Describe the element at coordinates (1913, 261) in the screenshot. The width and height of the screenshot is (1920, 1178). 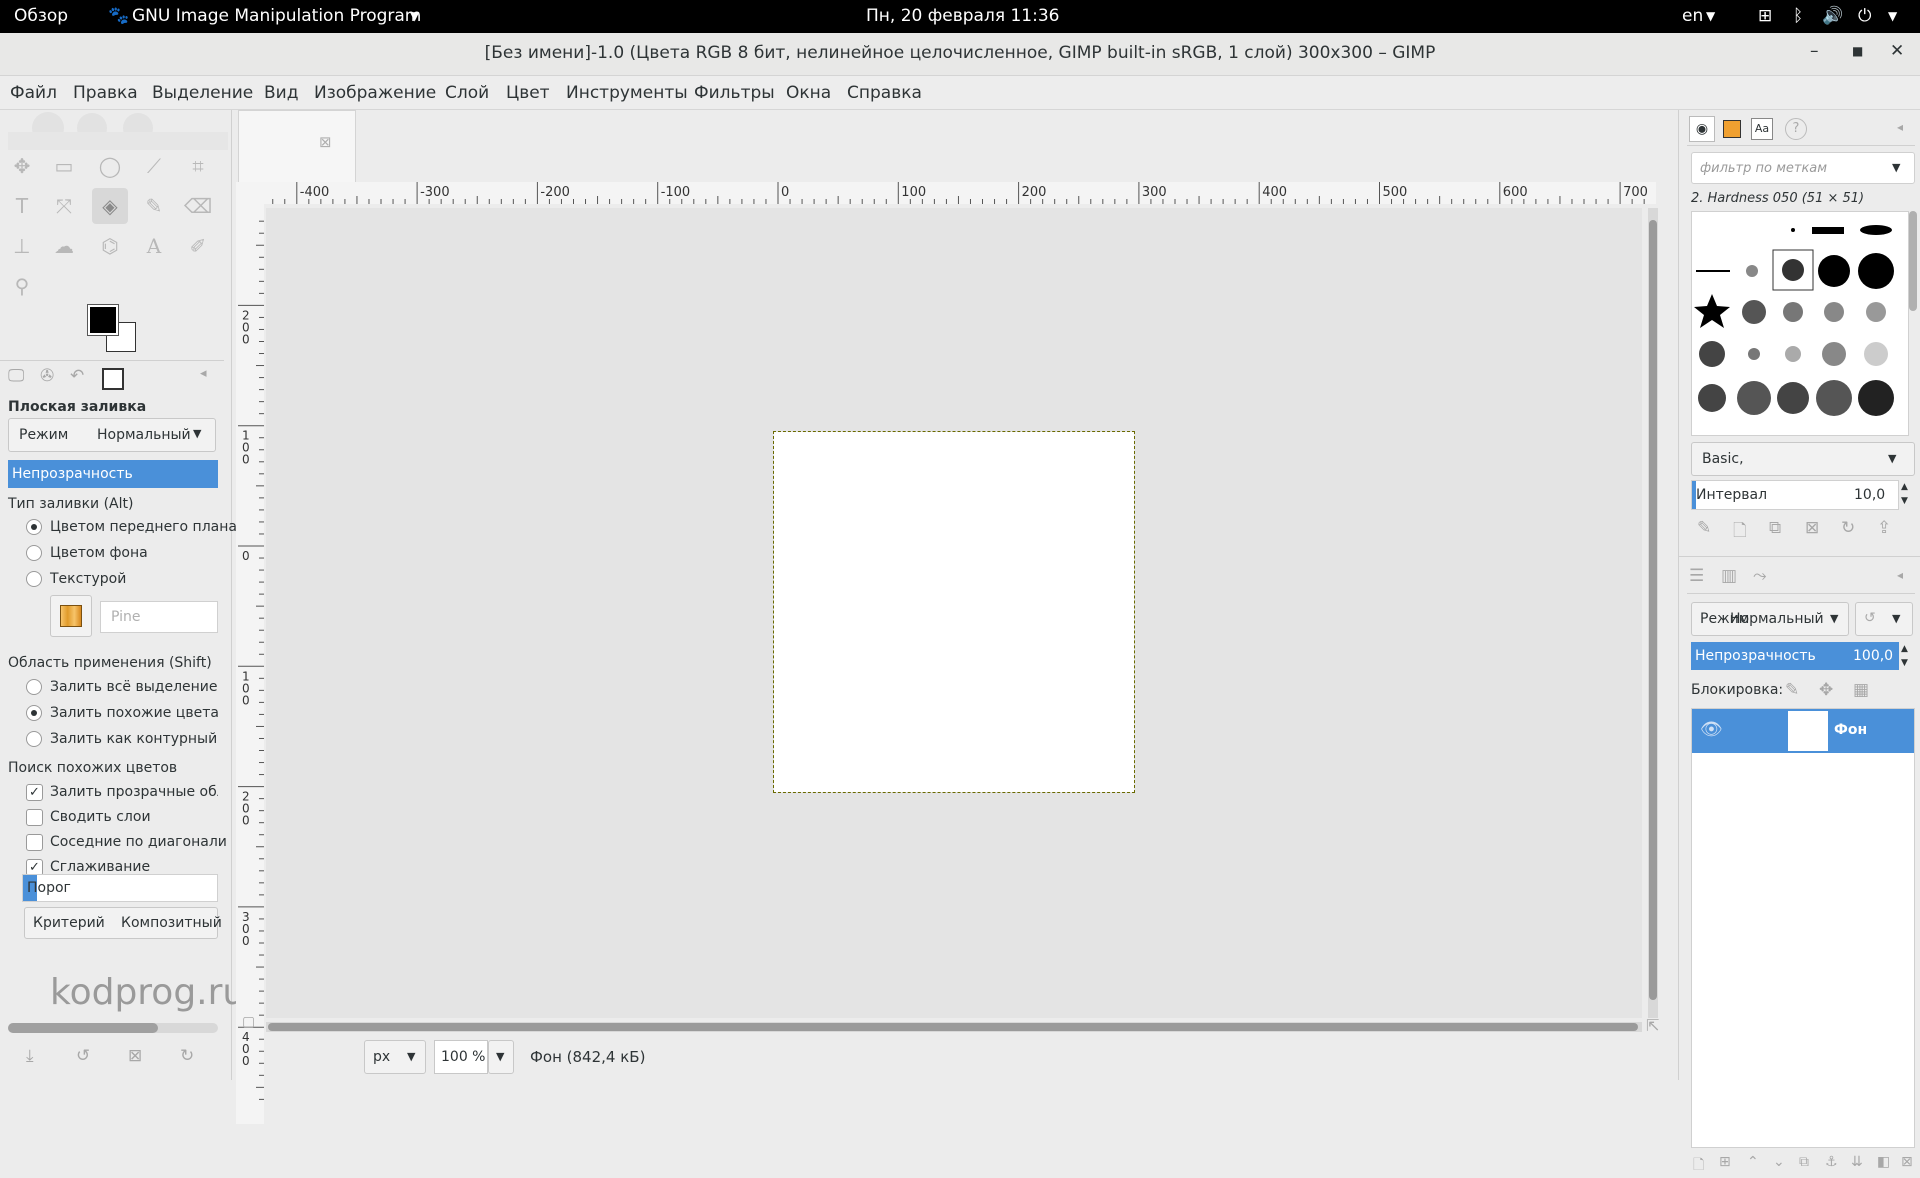
I see `brush-grid-scroll-thumb` at that location.